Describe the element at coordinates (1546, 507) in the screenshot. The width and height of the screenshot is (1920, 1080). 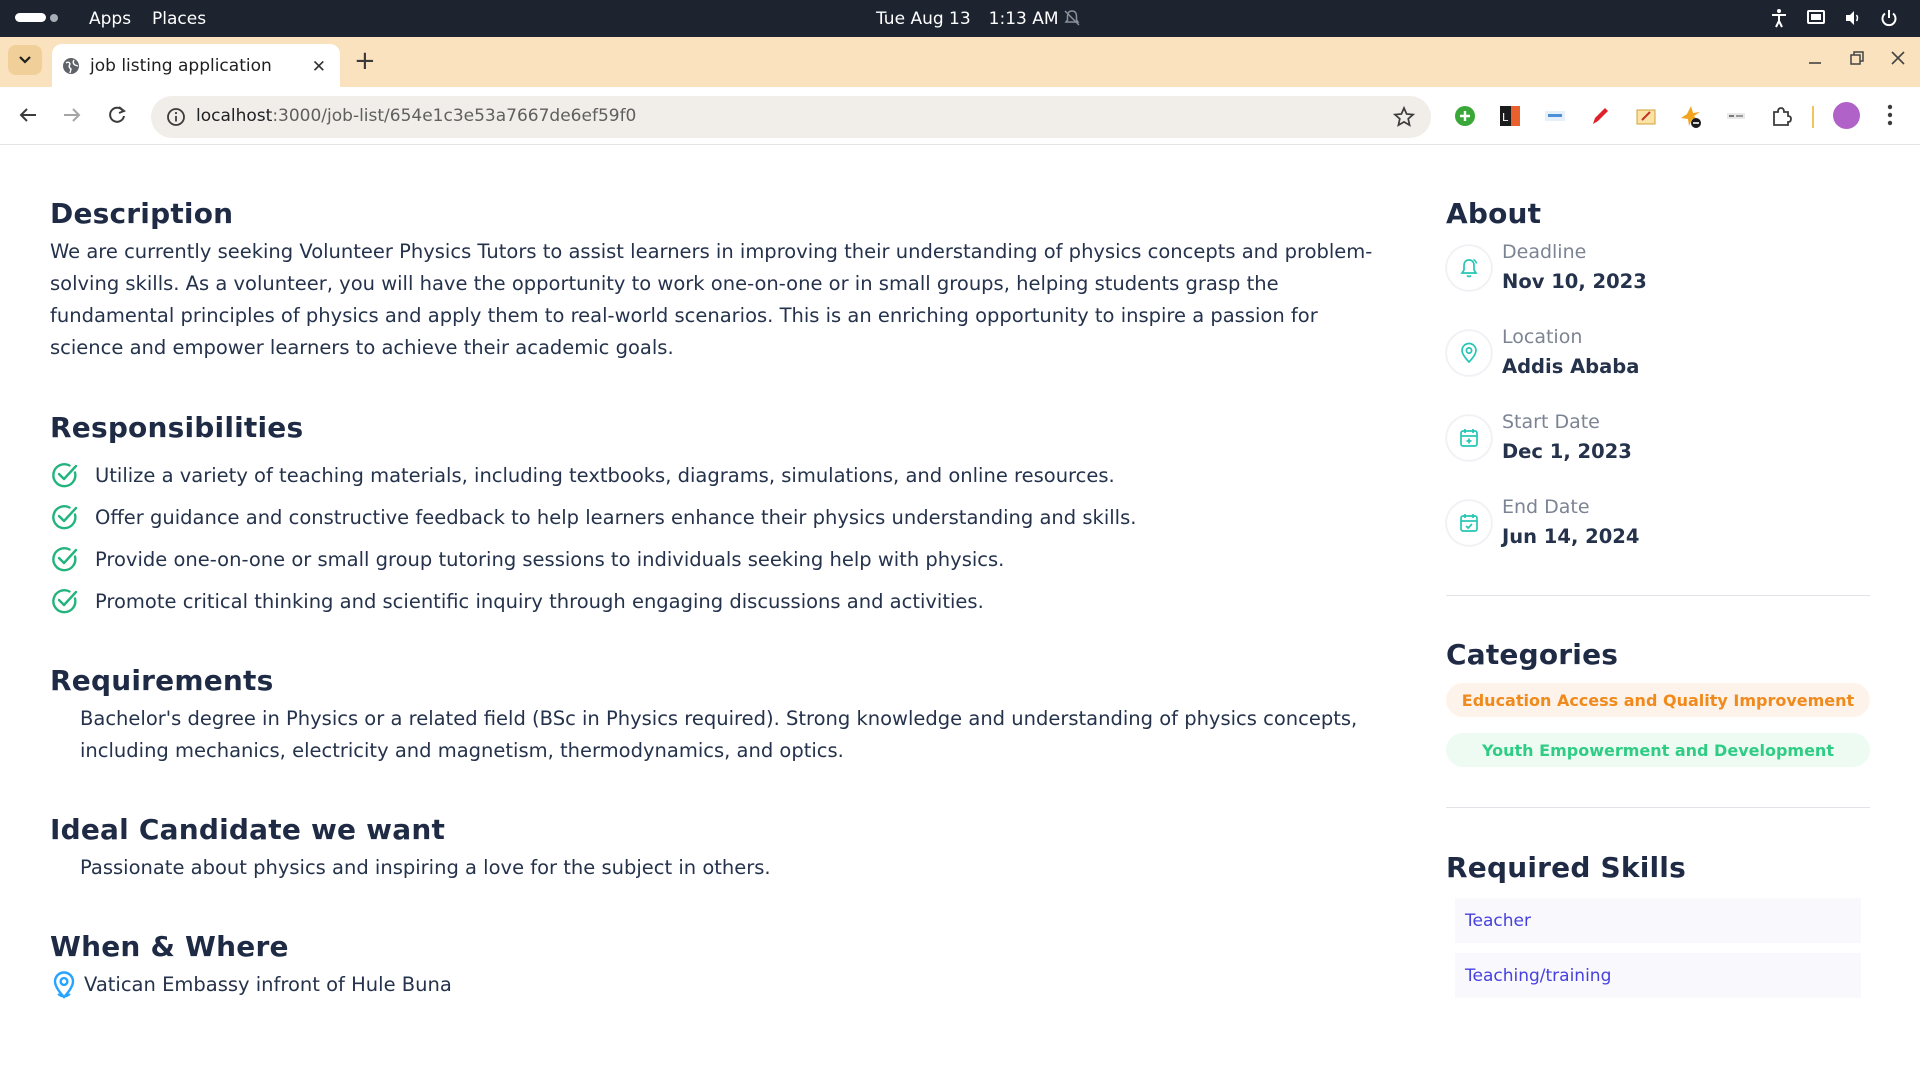
I see `about-label: End Date` at that location.